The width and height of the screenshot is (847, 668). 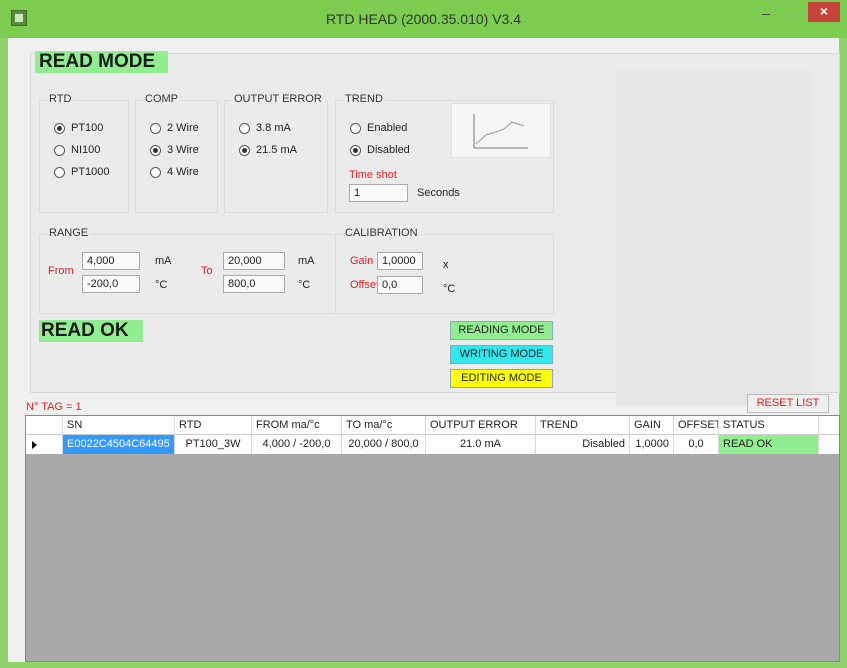 I want to click on trend-group-title: TREND, so click(x=364, y=99).